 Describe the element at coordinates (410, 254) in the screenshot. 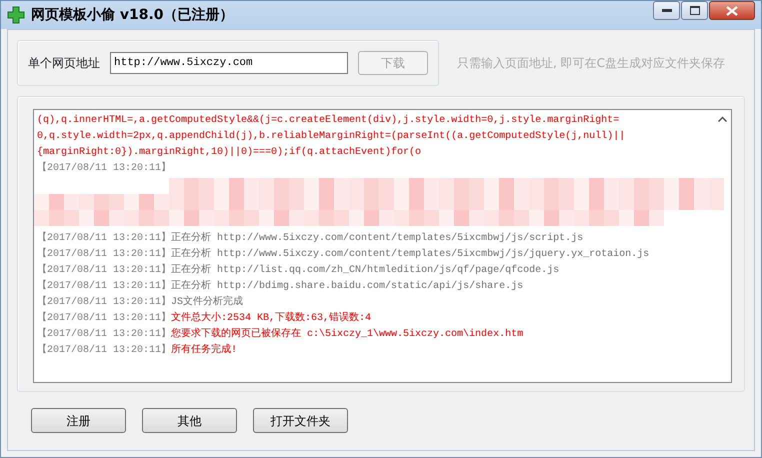

I see `log-message: 正在分析 http://www.5ixczy.com/content/templates/5ixcmbwj/js/jquery.yx_rotaion.js` at that location.